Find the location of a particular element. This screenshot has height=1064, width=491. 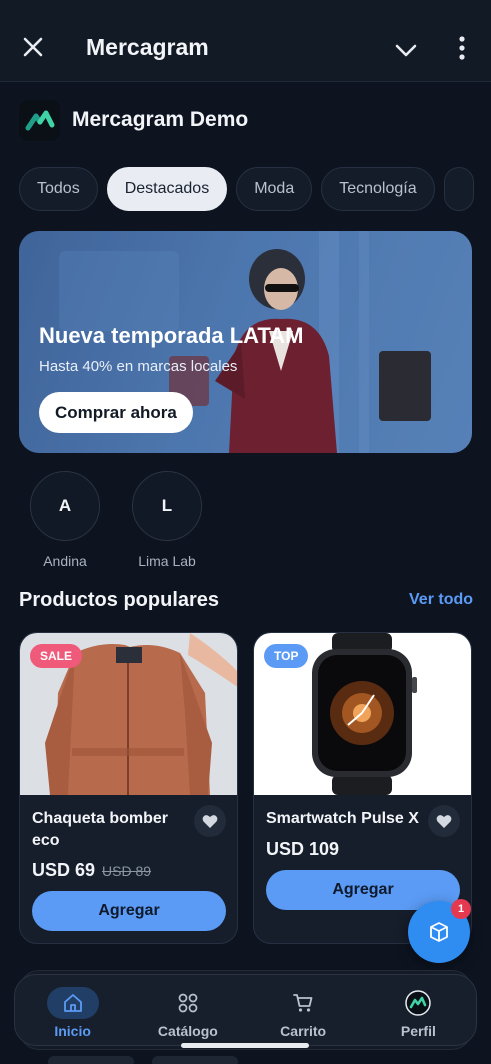

package-fab: 1 is located at coordinates (439, 931).